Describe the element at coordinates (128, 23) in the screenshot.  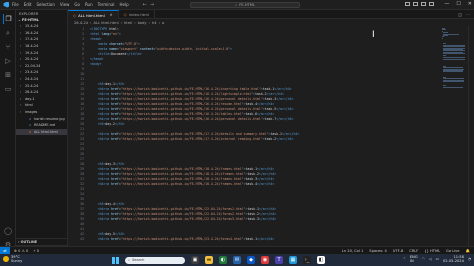
I see `breadcrumb-item: html` at that location.